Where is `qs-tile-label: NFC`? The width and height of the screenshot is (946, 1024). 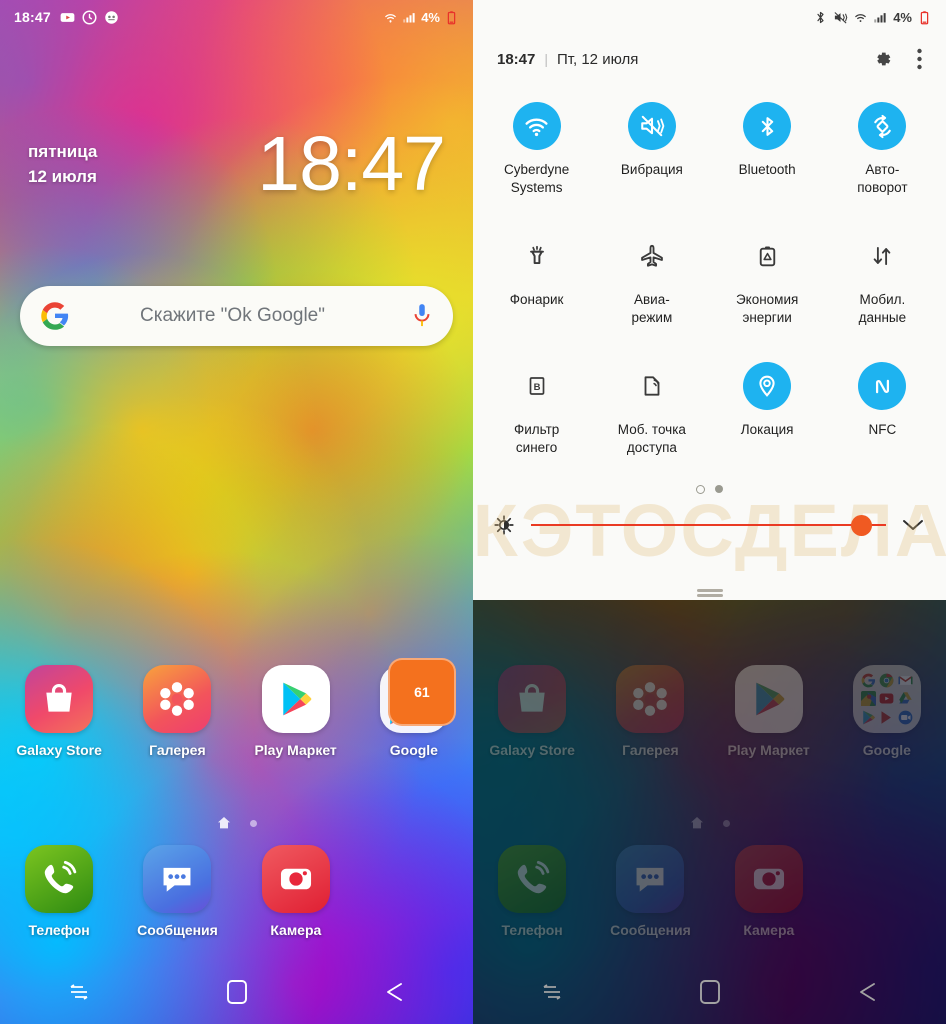
qs-tile-label: NFC is located at coordinates (882, 429).